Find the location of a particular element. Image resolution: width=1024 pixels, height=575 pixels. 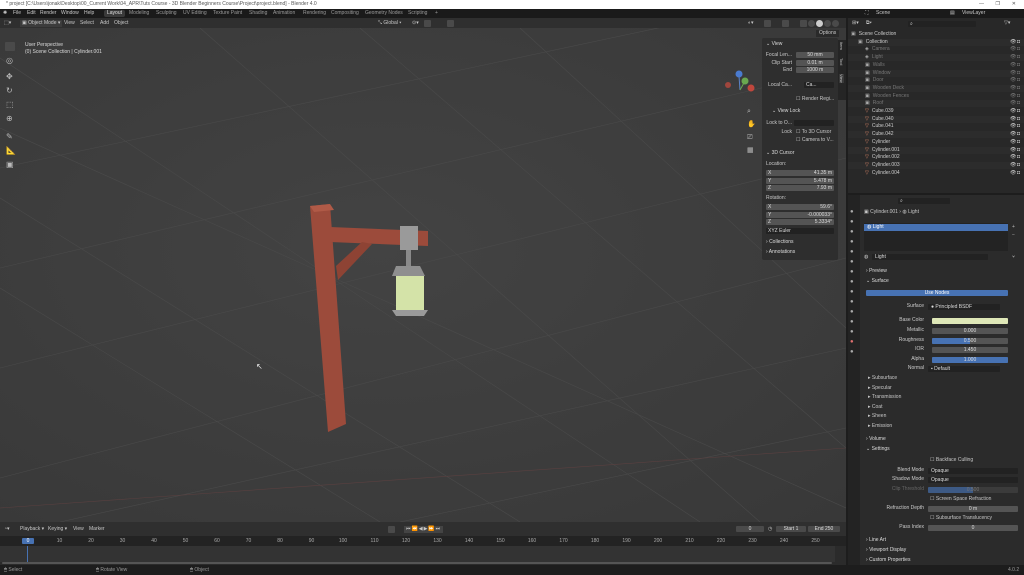

line-art-section: › Line Art is located at coordinates (876, 540).